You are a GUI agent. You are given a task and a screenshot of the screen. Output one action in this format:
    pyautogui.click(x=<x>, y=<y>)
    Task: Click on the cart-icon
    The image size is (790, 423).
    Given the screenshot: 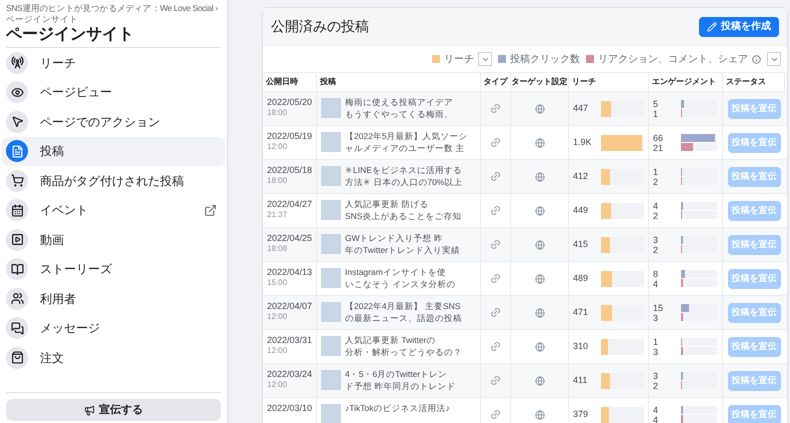 What is the action you would take?
    pyautogui.click(x=17, y=181)
    